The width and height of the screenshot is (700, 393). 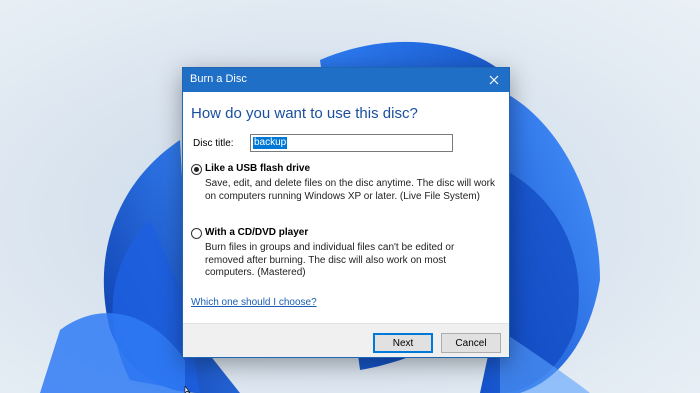 I want to click on mouse-pointer-icon, so click(x=187, y=389).